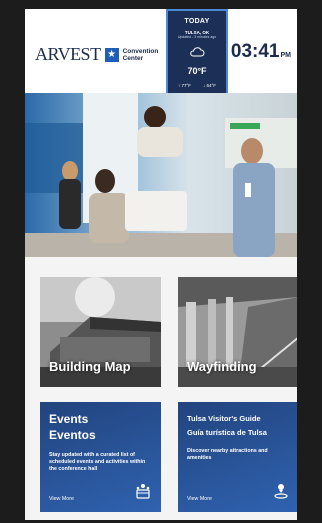 Image resolution: width=322 pixels, height=523 pixels. I want to click on clock-ampm: PM, so click(286, 55).